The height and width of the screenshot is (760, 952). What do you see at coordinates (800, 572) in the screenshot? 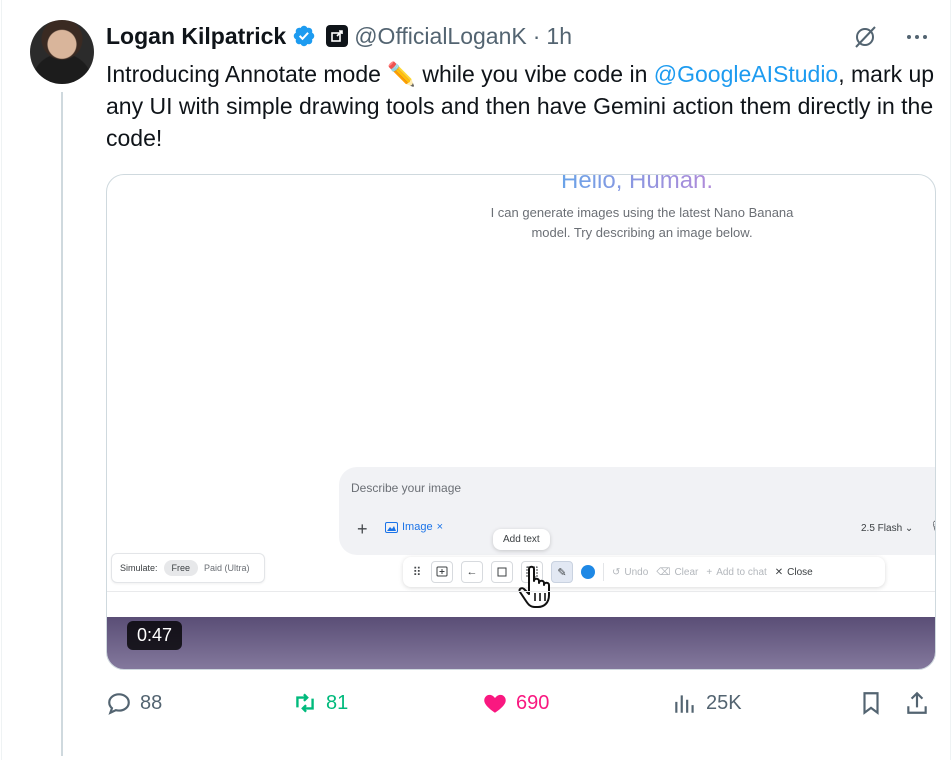
I see `close-label: Close` at bounding box center [800, 572].